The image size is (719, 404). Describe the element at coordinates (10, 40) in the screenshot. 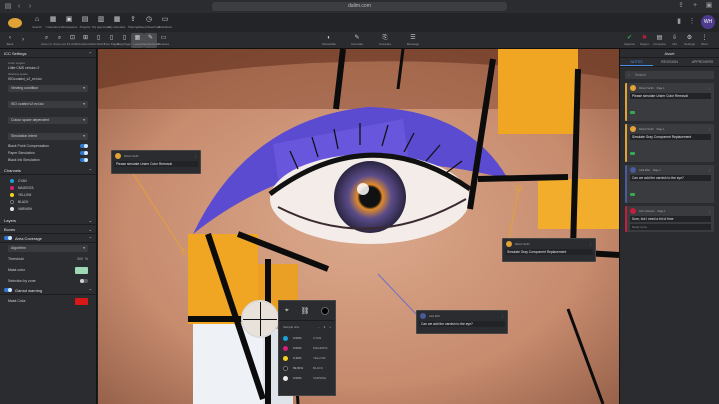

I see `back-button: ‹ Back` at that location.